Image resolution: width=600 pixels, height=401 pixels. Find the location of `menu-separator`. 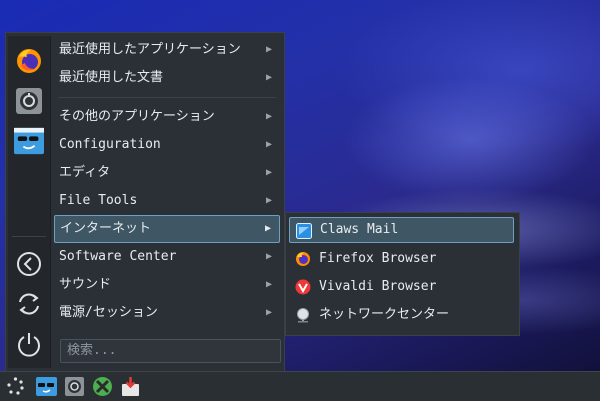

menu-separator is located at coordinates (167, 97).